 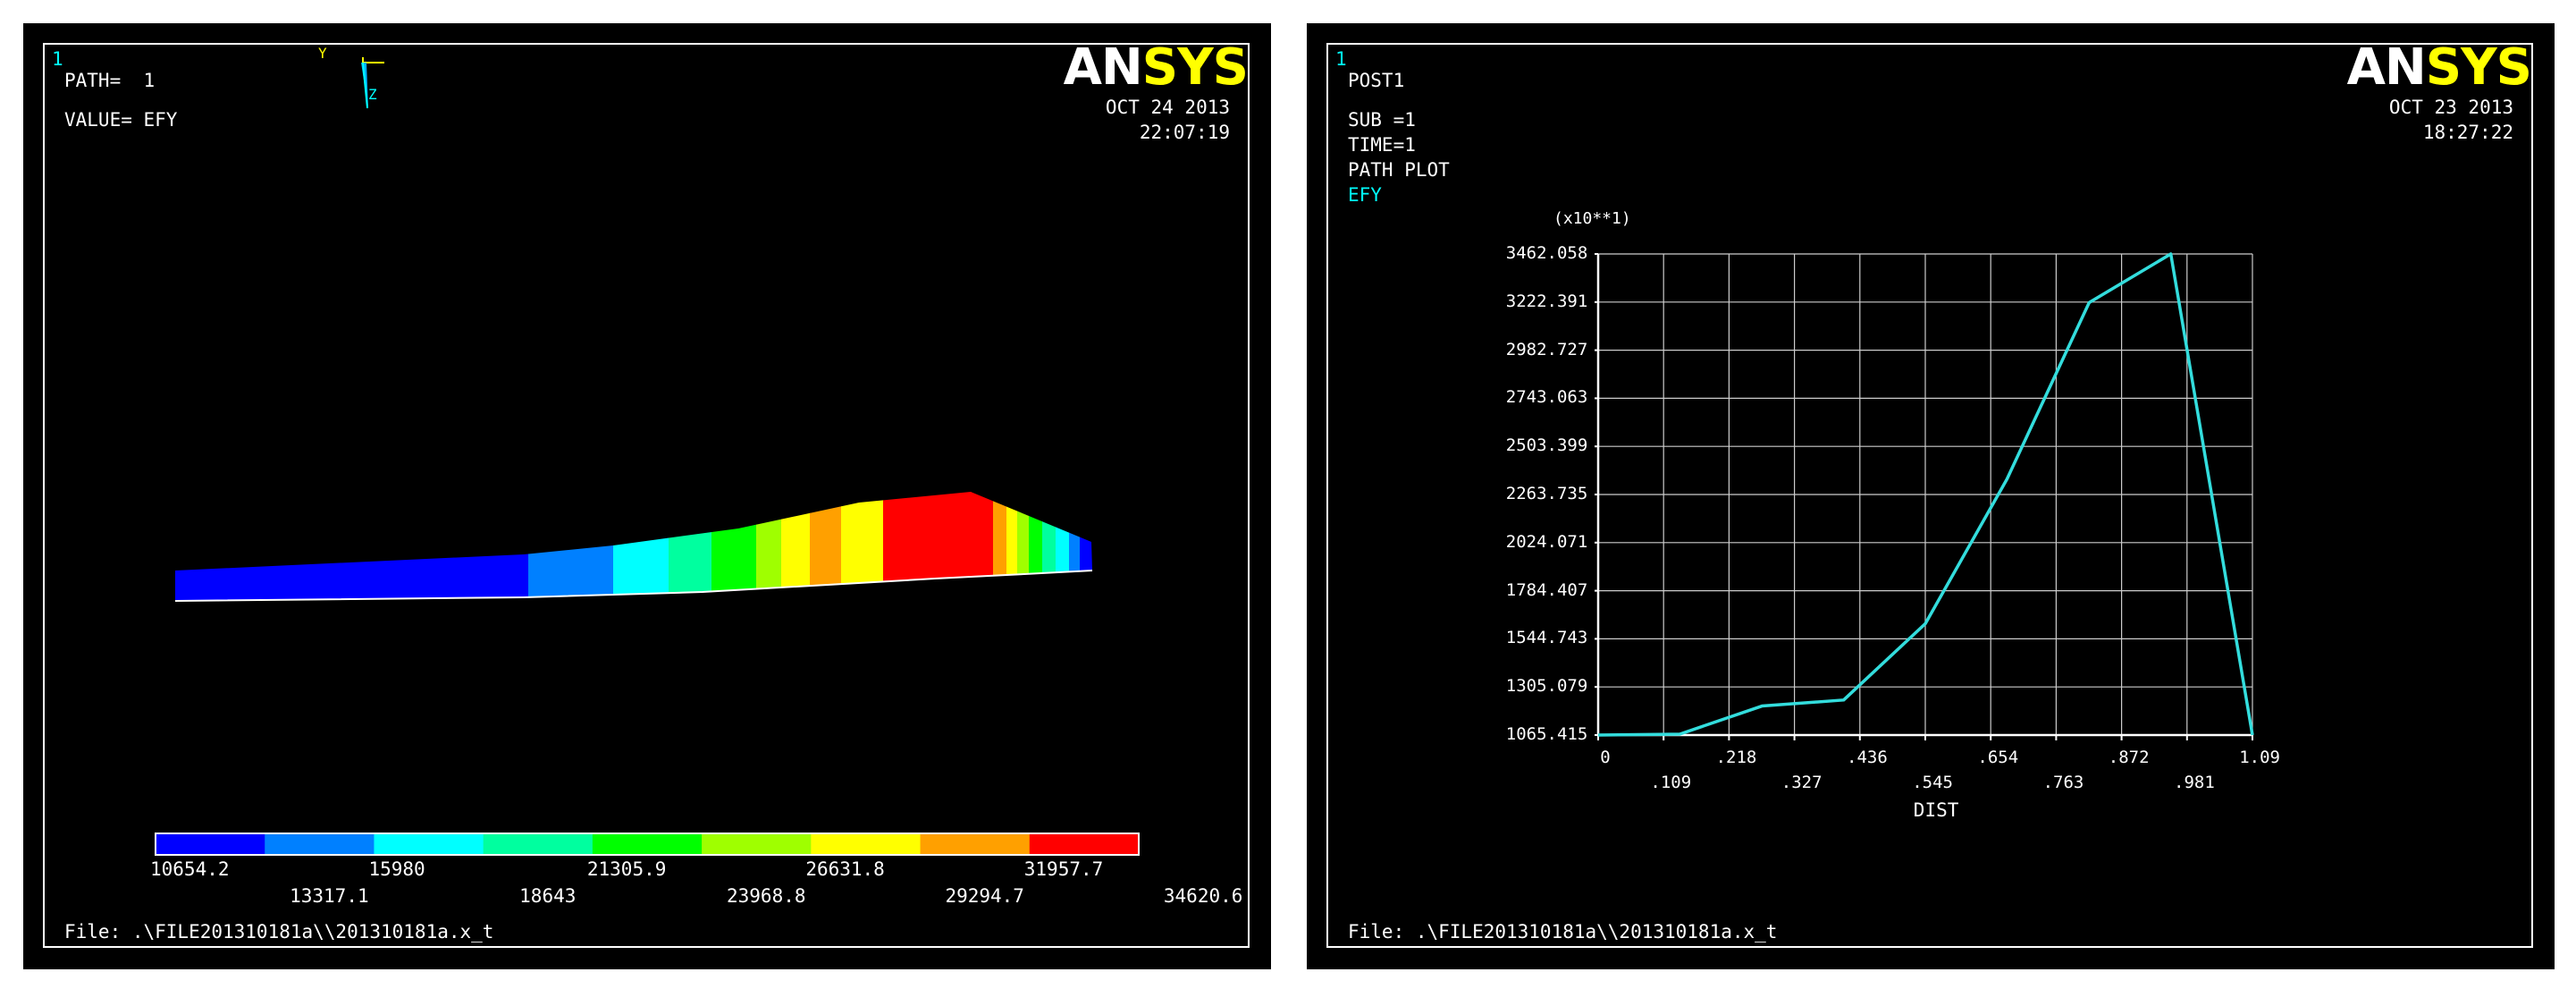 I want to click on x-axis-title: DIST, so click(x=1936, y=810).